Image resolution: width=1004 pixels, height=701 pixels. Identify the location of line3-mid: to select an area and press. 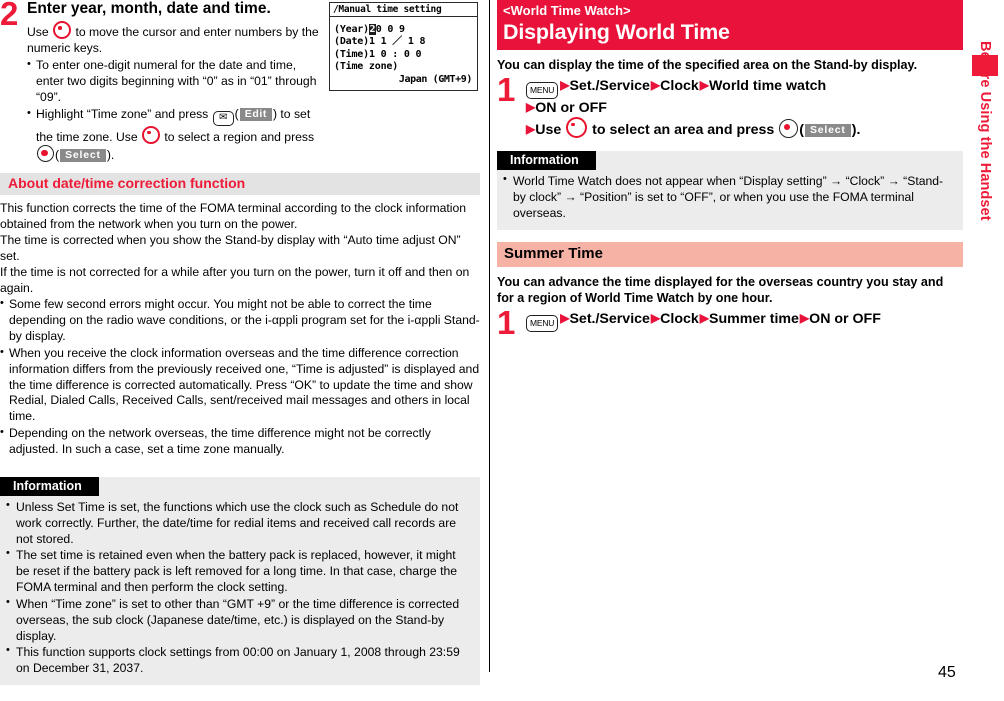
(683, 130).